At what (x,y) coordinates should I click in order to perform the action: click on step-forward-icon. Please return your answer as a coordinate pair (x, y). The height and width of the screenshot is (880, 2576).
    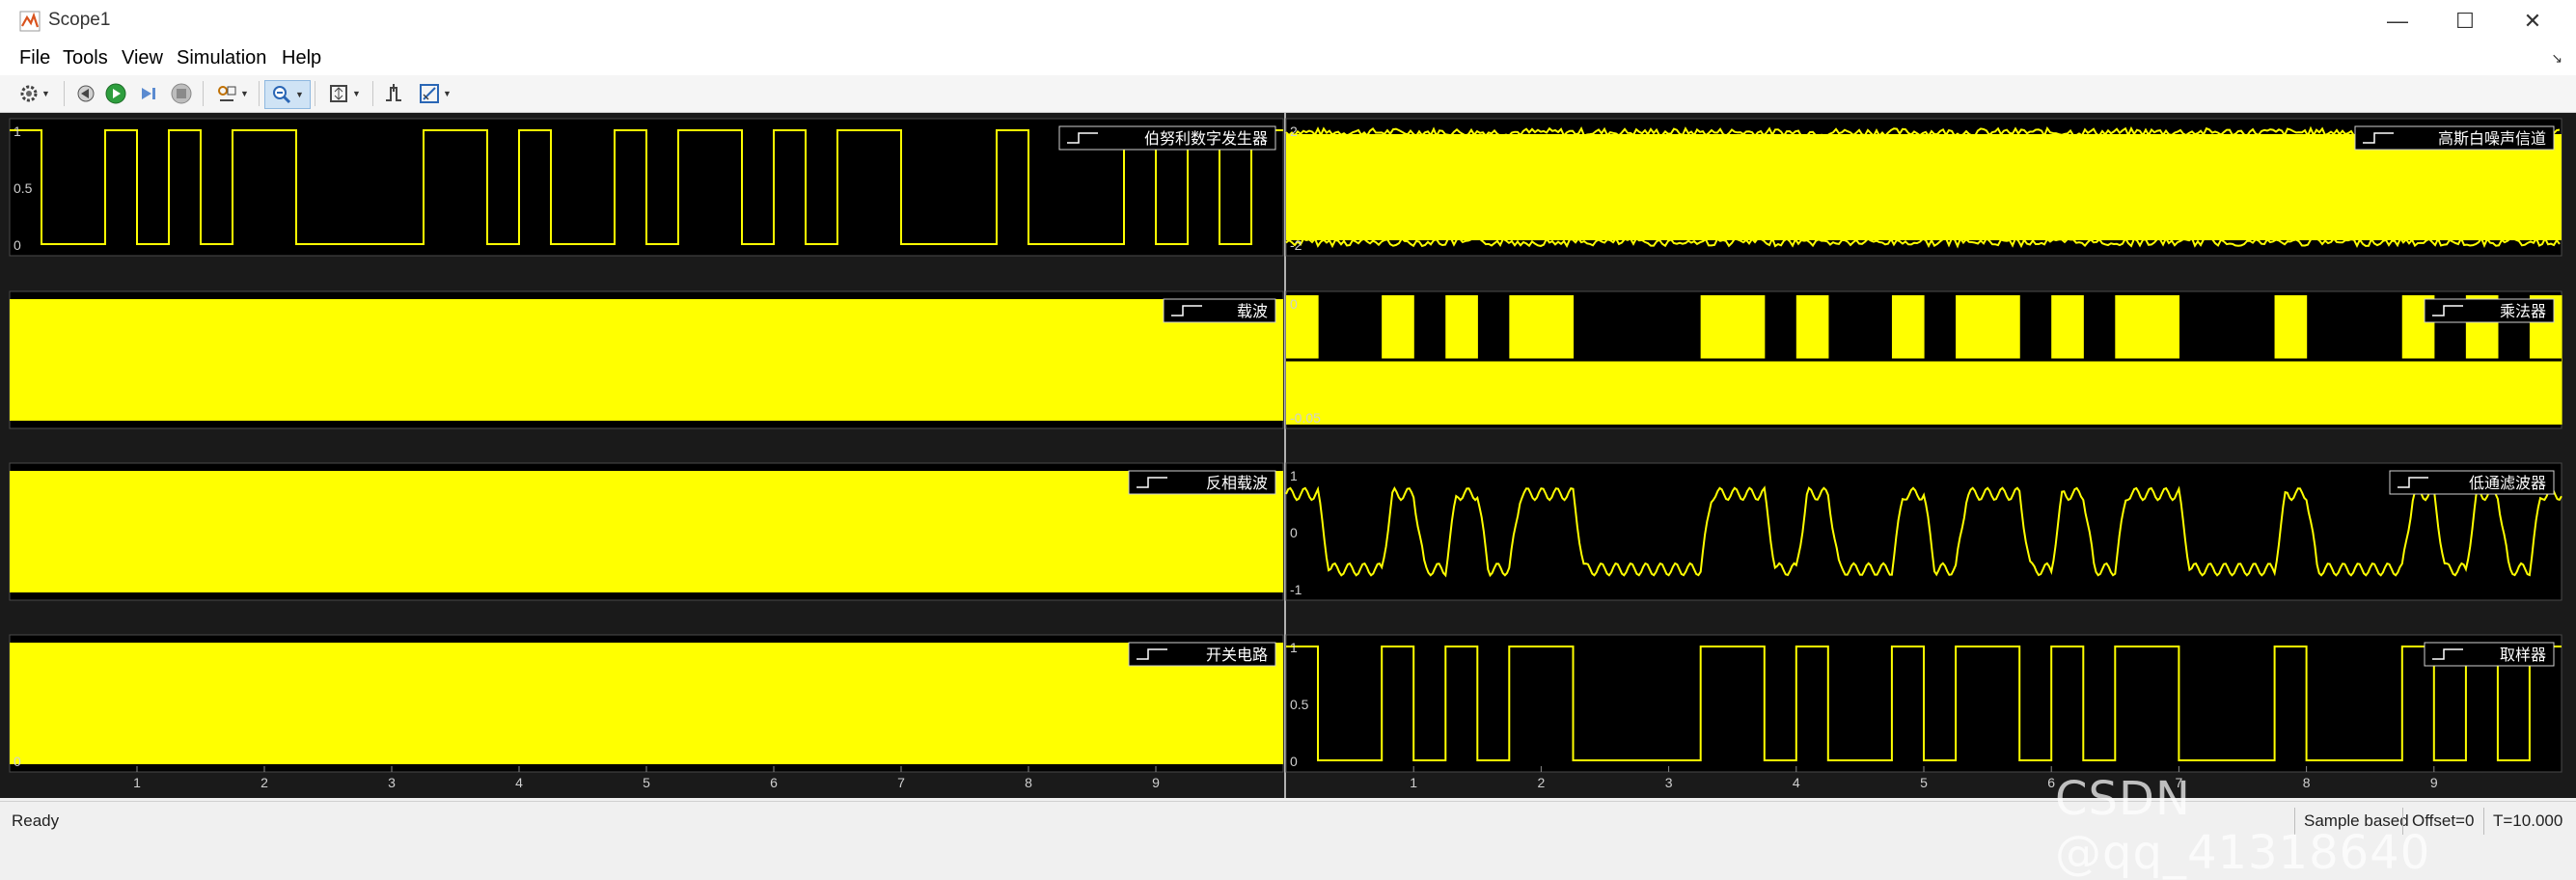
    Looking at the image, I should click on (148, 93).